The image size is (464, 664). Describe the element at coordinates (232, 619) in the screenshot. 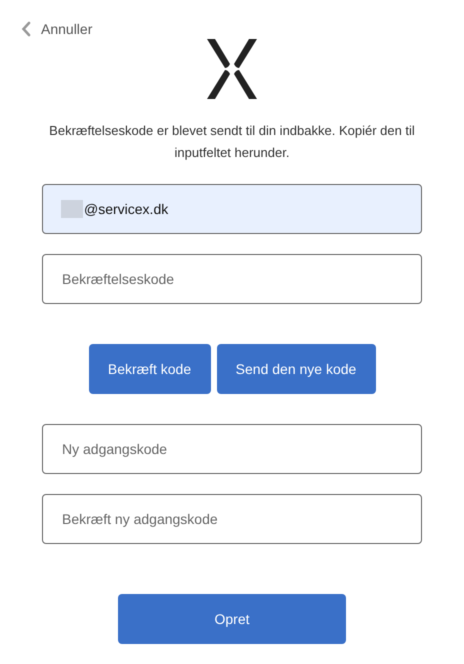

I see `submit-button: Opret` at that location.